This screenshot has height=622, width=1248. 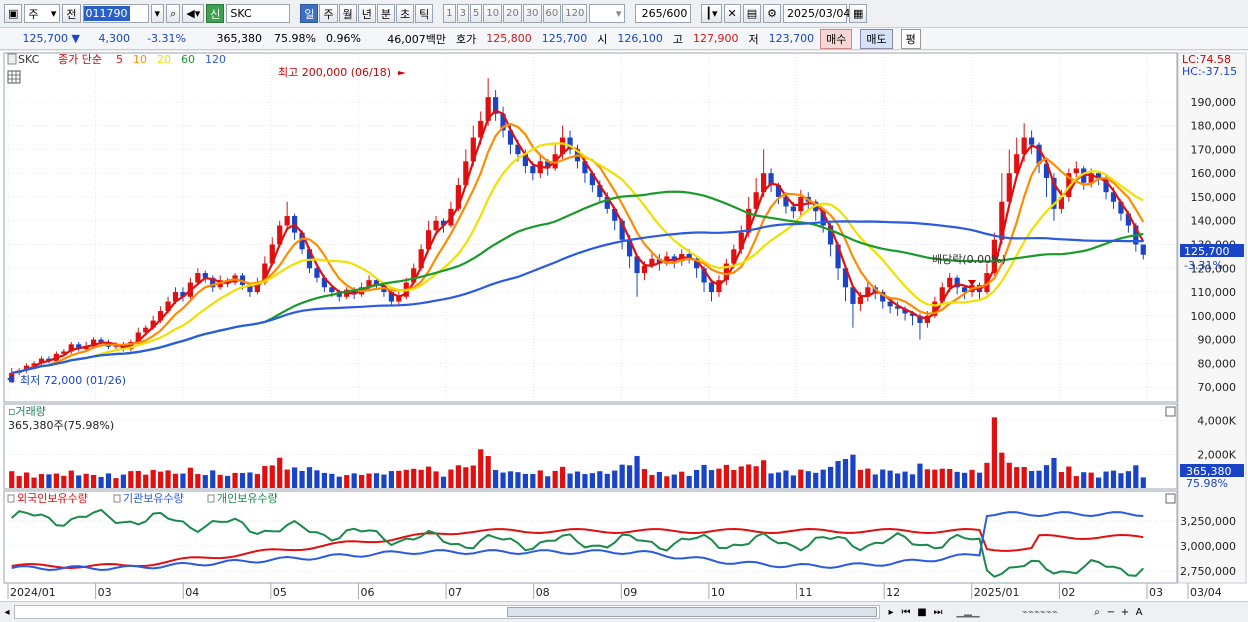 What do you see at coordinates (922, 612) in the screenshot?
I see `stop-icon: ■` at bounding box center [922, 612].